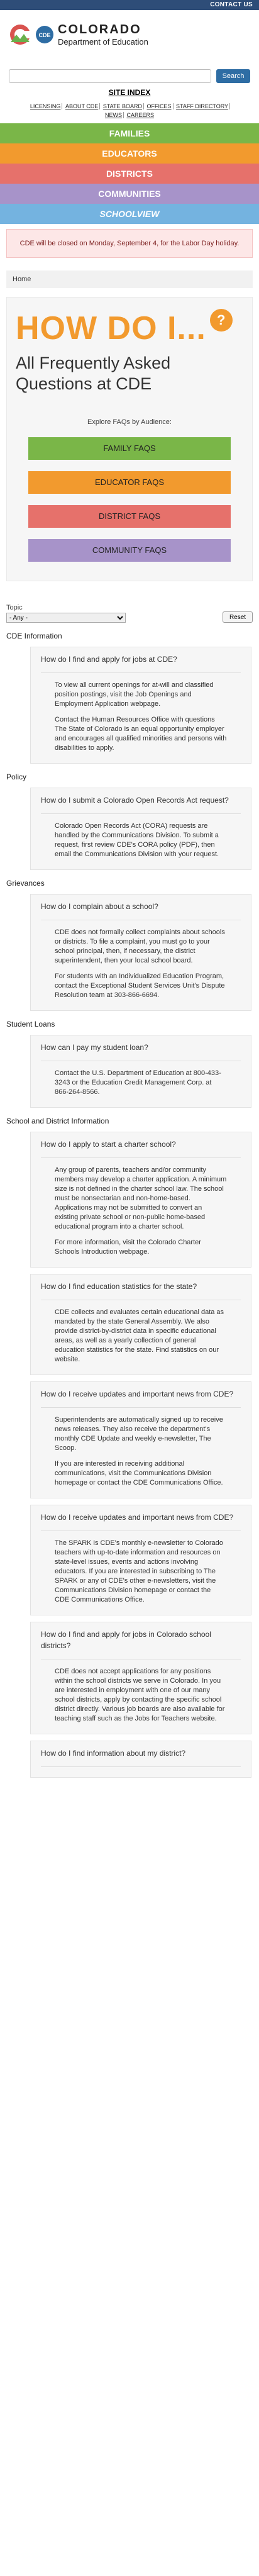 The height and width of the screenshot is (2576, 259). I want to click on util-link-about: ABOUT CDE, so click(82, 106).